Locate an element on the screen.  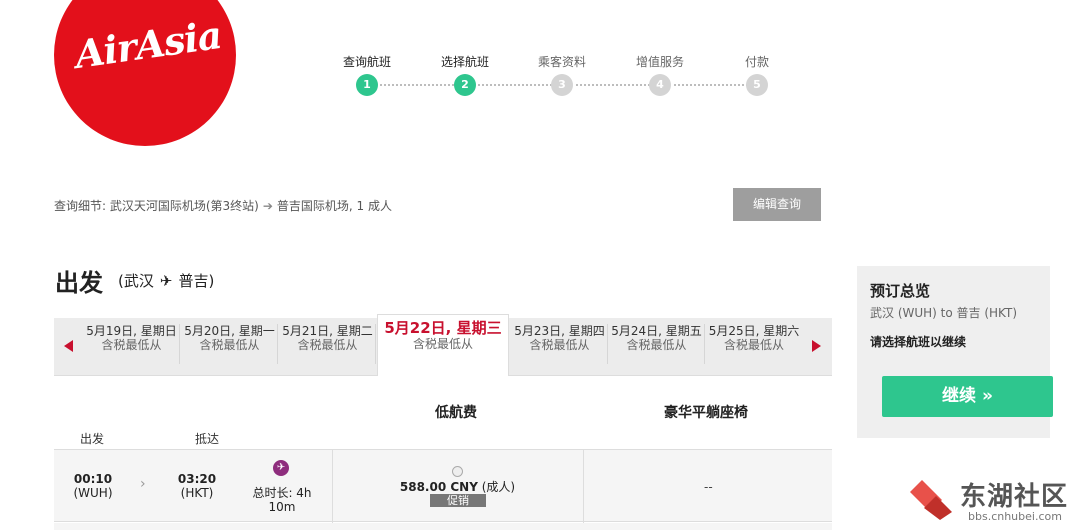
step-label: 选择航班 is located at coordinates (464, 62).